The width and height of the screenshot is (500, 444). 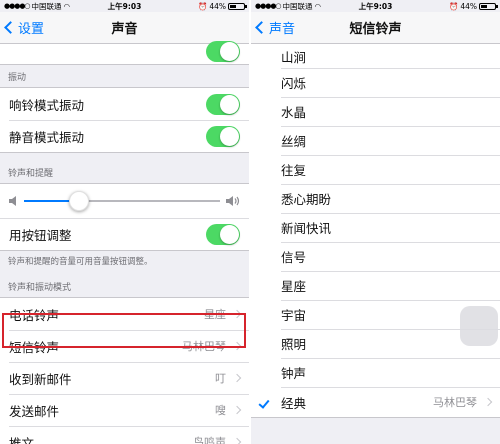 What do you see at coordinates (47, 137) in the screenshot?
I see `silent-vibrate-label: 静音模式振动` at bounding box center [47, 137].